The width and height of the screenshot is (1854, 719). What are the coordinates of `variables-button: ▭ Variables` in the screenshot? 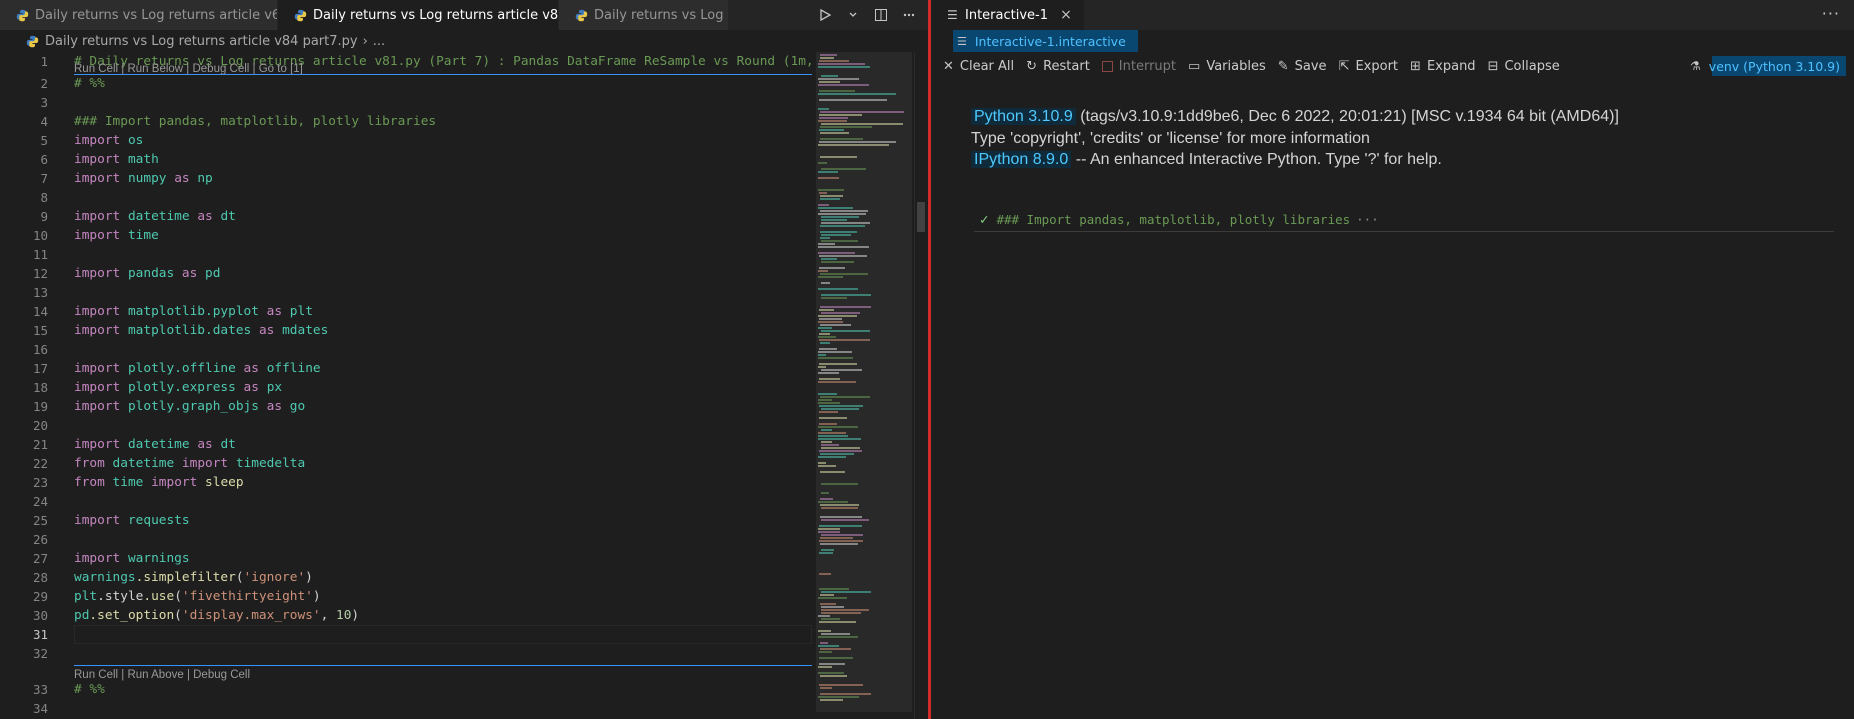 It's located at (1227, 66).